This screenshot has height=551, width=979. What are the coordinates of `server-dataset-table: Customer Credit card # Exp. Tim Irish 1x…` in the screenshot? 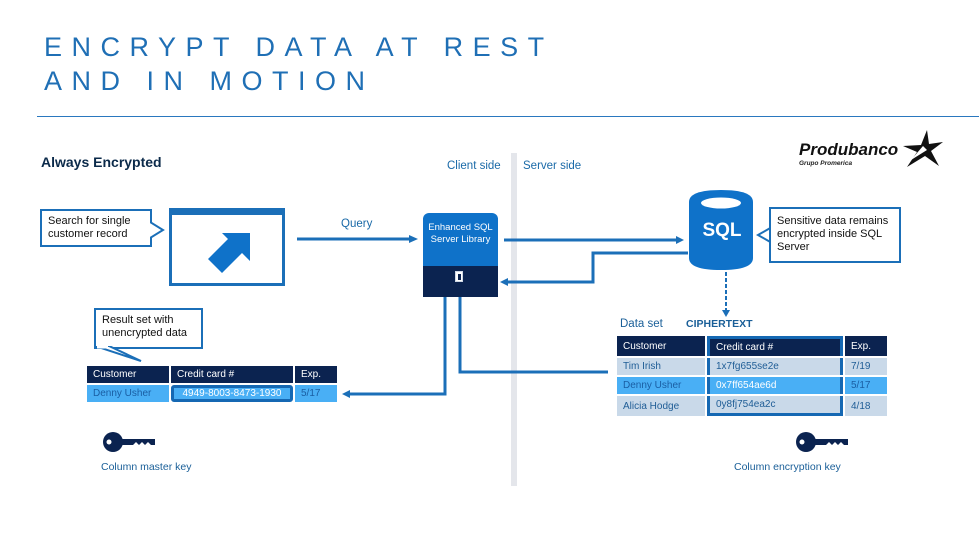 It's located at (752, 376).